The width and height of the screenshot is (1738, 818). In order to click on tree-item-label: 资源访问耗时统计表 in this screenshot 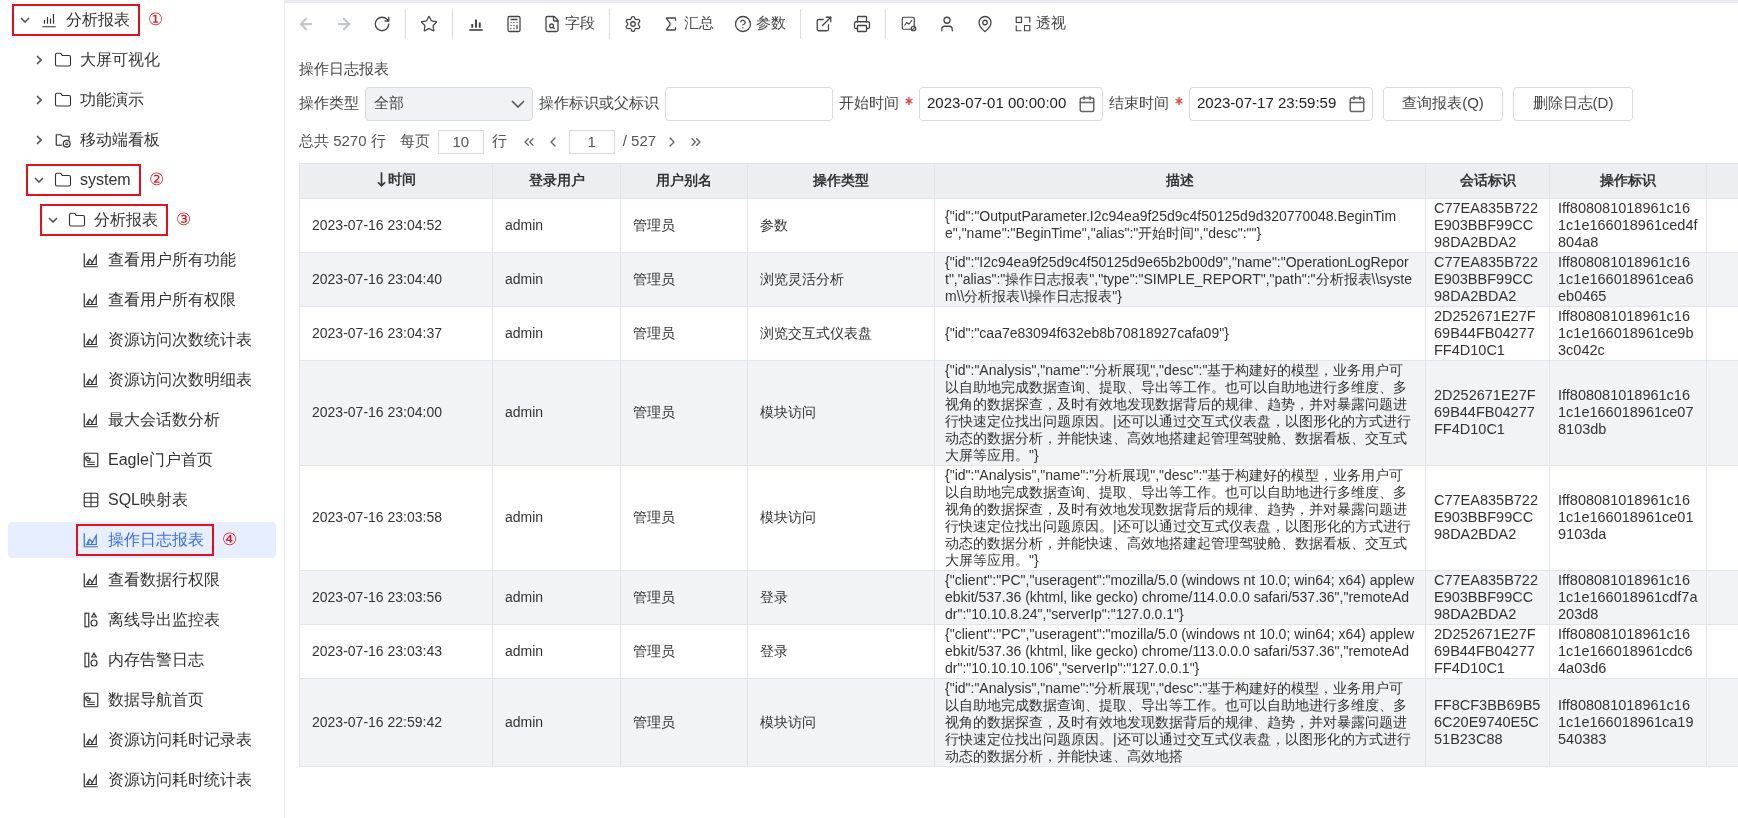, I will do `click(180, 780)`.